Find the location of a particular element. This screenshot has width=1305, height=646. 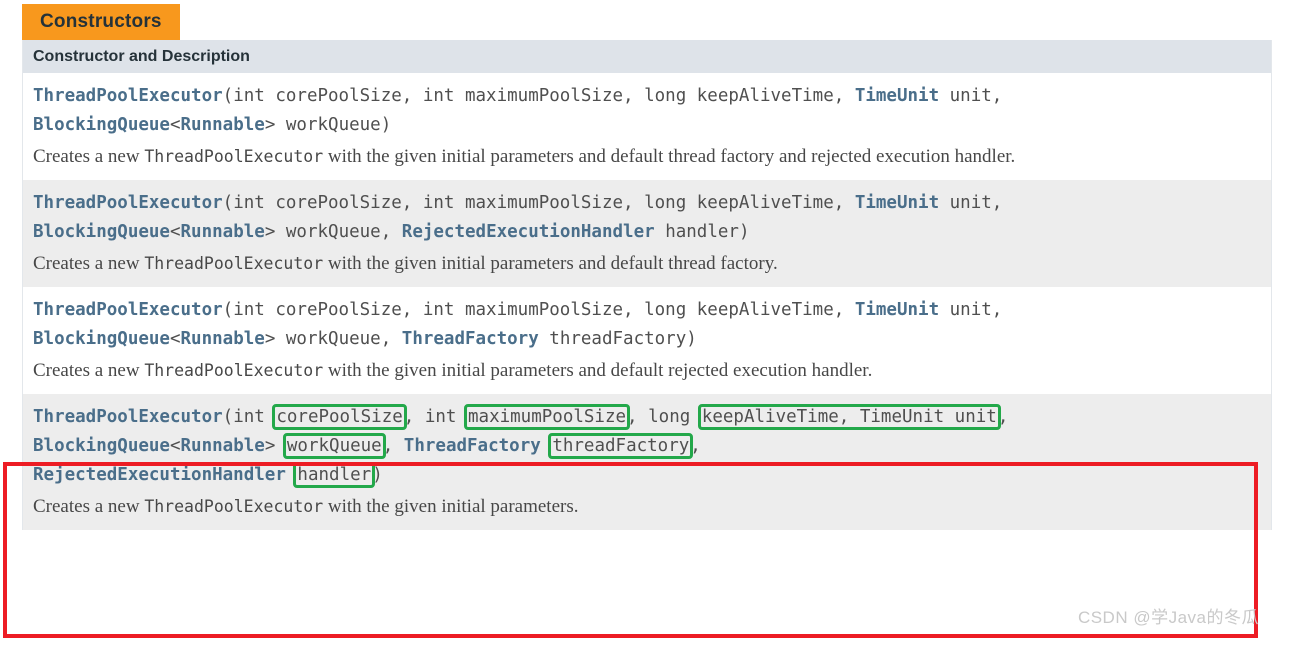

highlighted-parameter: threadFactory is located at coordinates (621, 446).